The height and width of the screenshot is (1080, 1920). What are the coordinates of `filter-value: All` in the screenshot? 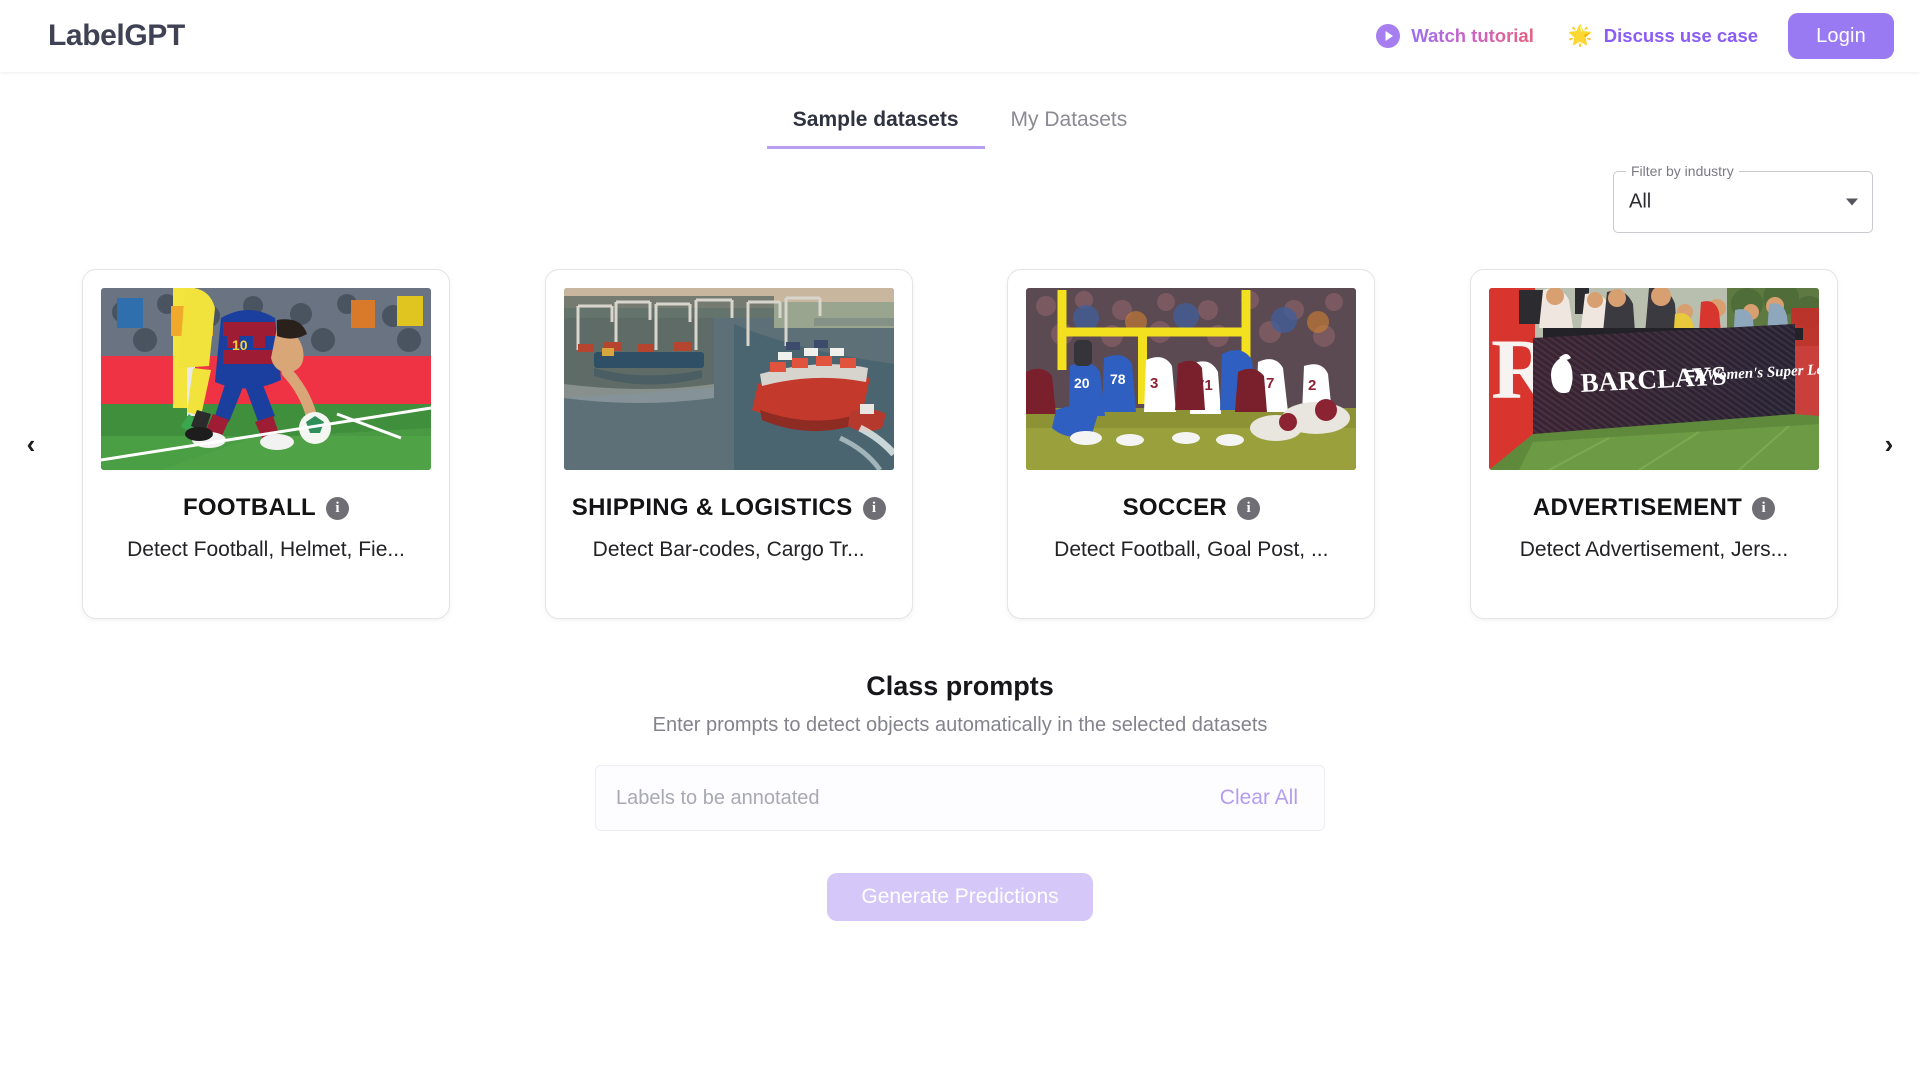 It's located at (1640, 201).